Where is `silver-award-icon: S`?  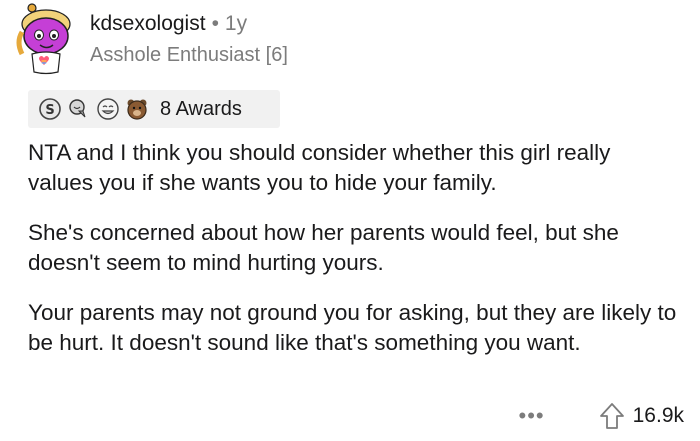
silver-award-icon: S is located at coordinates (50, 109).